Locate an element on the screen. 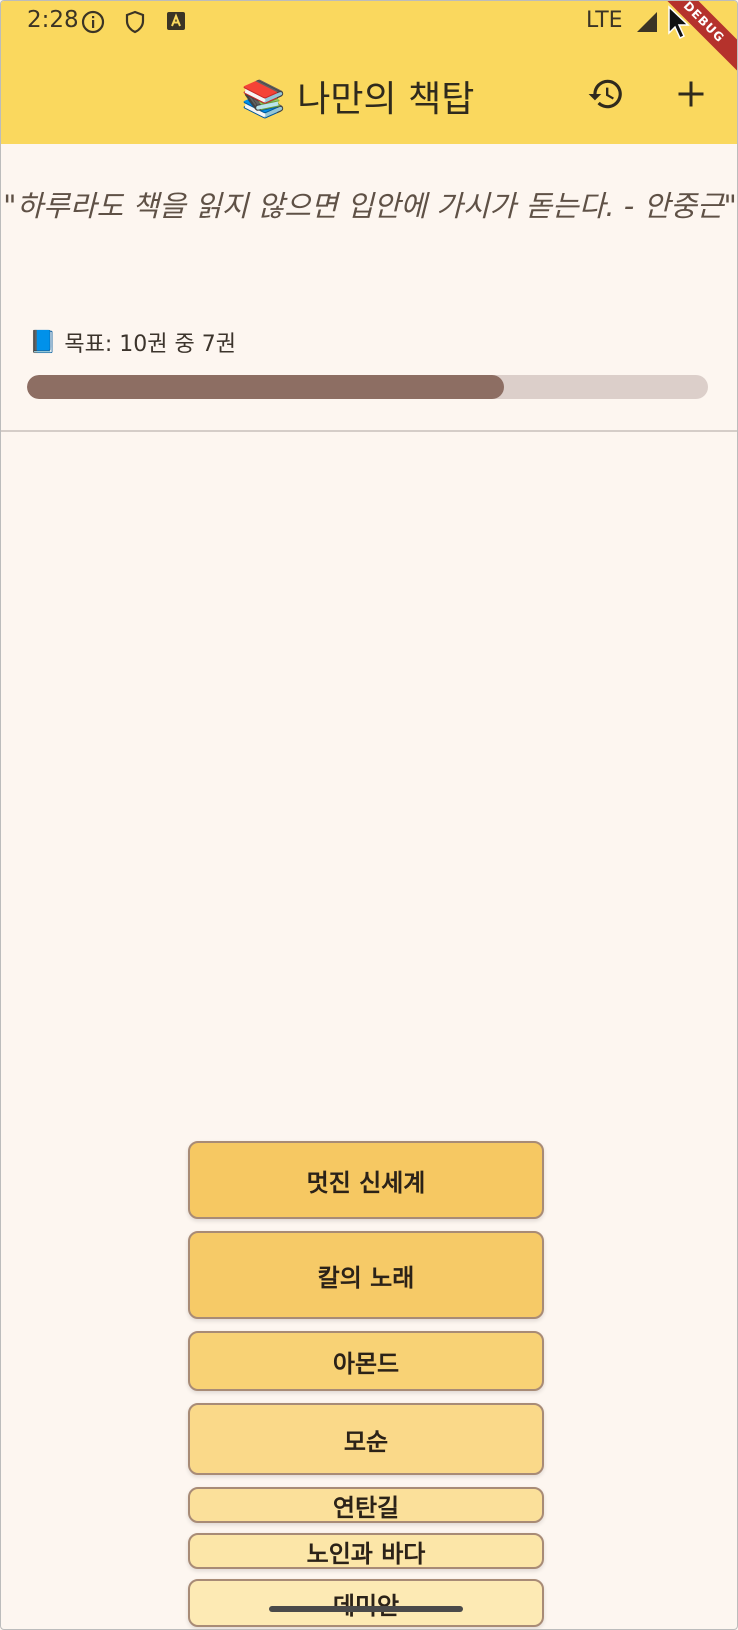 The height and width of the screenshot is (1630, 738). app-bar-title-row: 📚 나만의 책탑 is located at coordinates (369, 94).